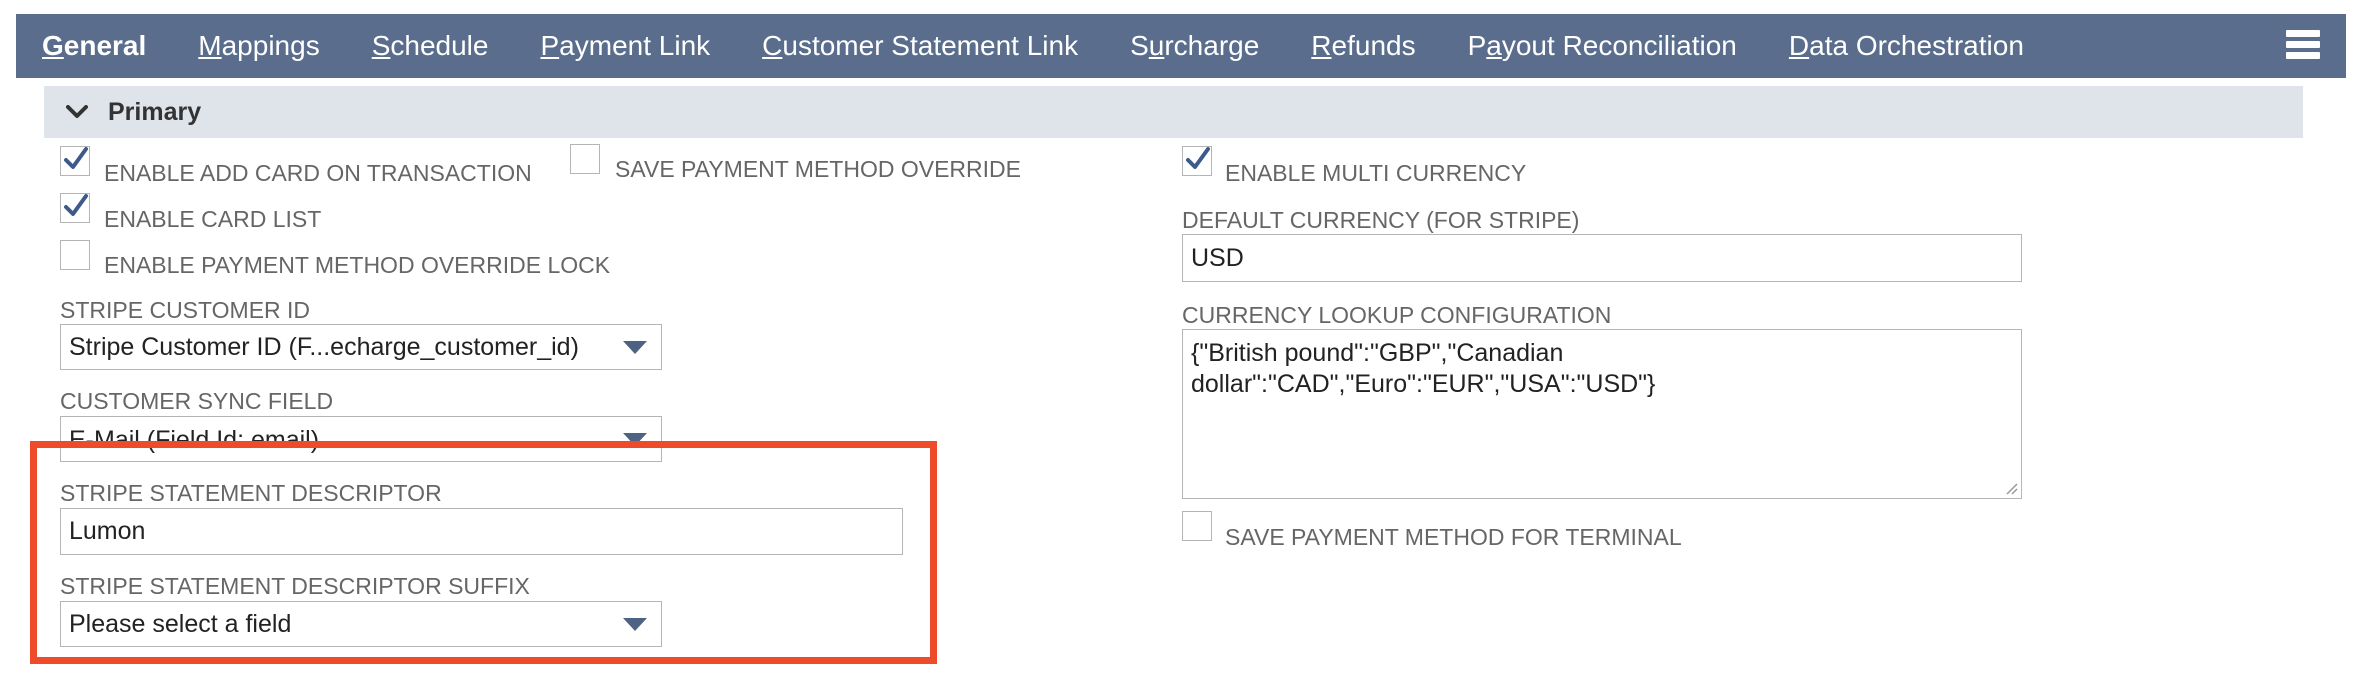 The width and height of the screenshot is (2364, 678). What do you see at coordinates (430, 46) in the screenshot?
I see `tab-schedule: Schedule` at bounding box center [430, 46].